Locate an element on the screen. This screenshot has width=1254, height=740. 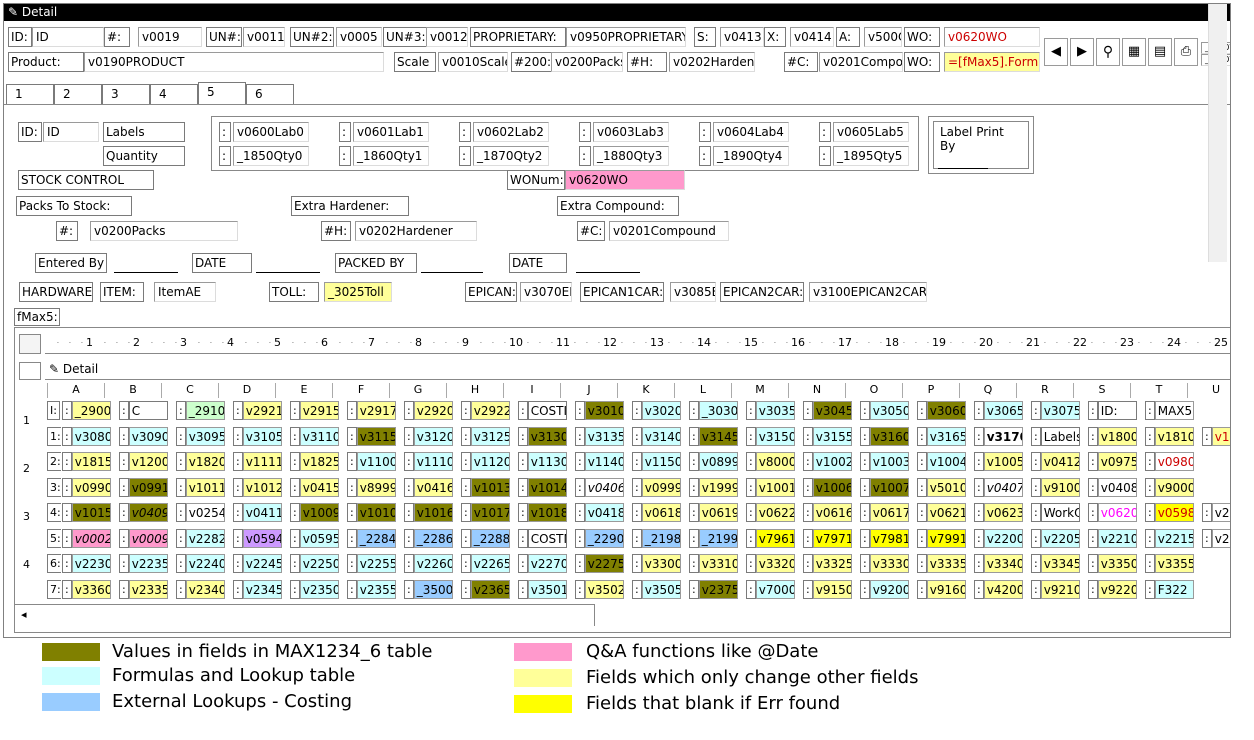
qty-field-4: _1890Qty4 is located at coordinates (751, 156).